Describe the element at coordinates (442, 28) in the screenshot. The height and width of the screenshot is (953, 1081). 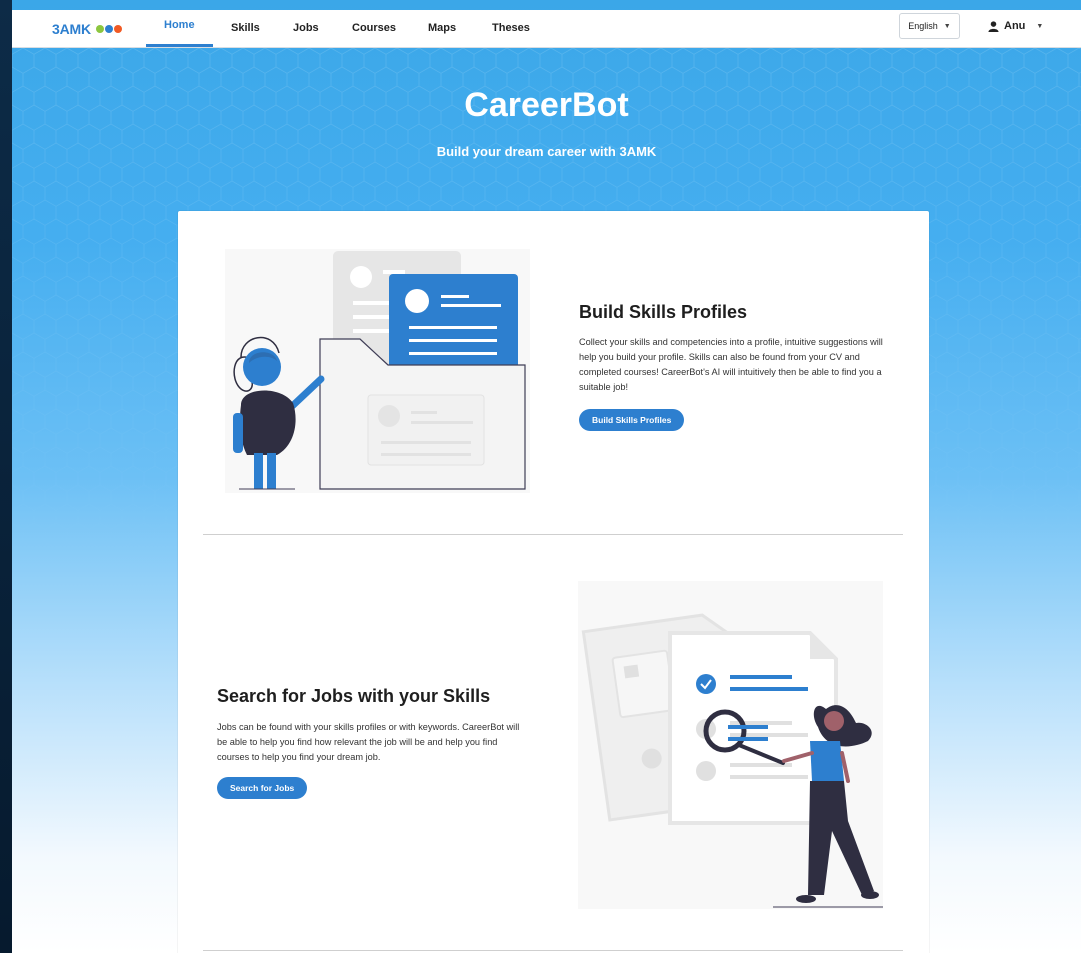
I see `nav-link-maps: Maps` at that location.